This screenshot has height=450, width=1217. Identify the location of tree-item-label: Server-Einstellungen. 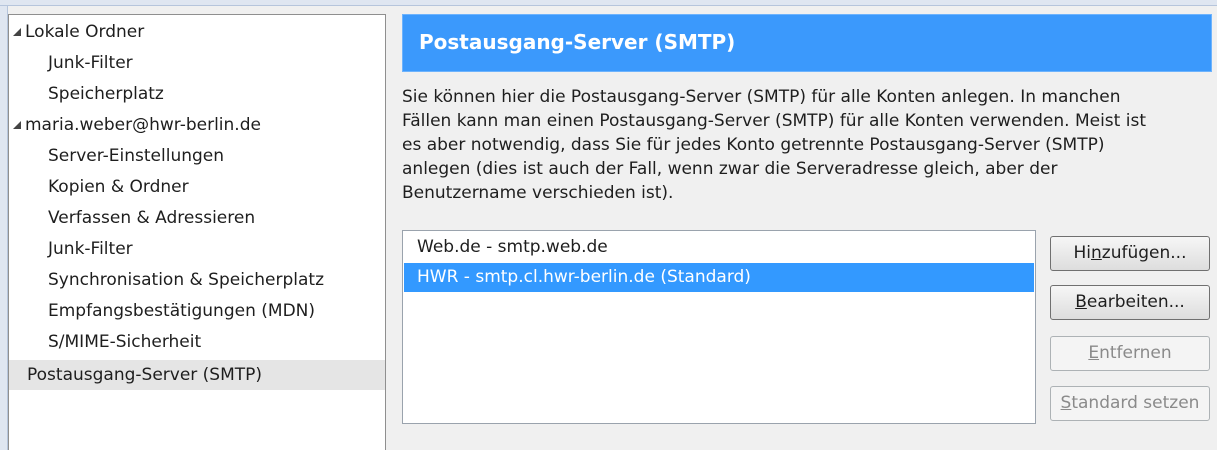
(136, 156).